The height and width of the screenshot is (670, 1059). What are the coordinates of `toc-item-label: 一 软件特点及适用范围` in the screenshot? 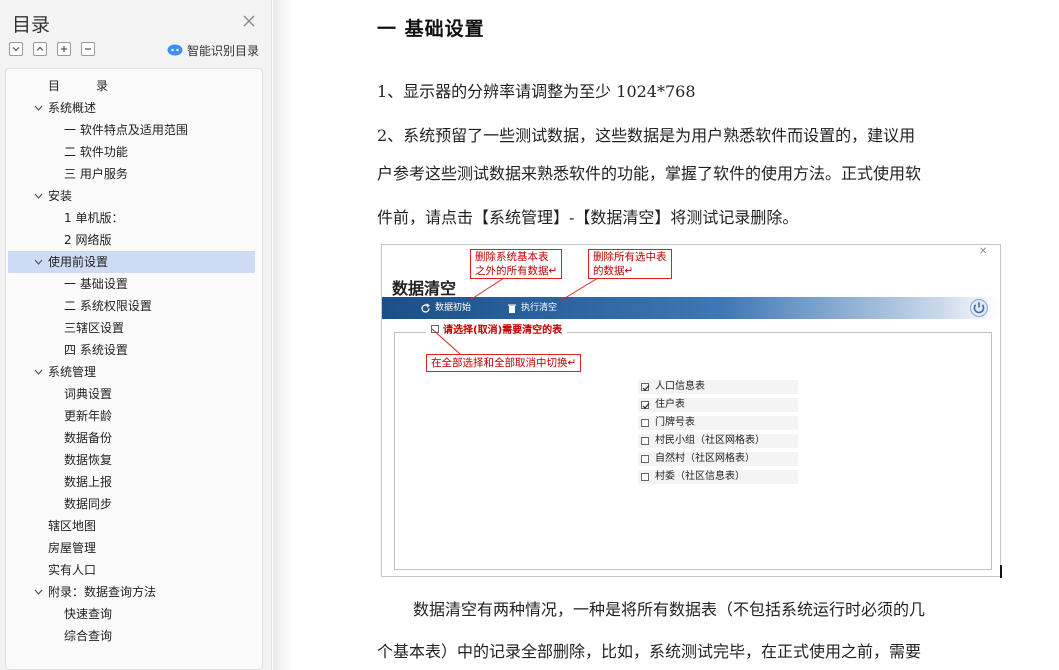 It's located at (126, 130).